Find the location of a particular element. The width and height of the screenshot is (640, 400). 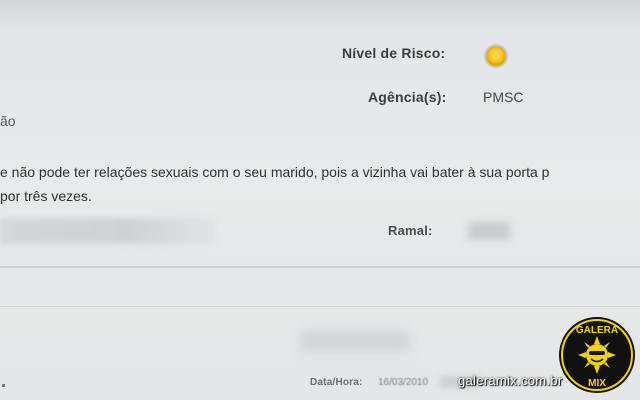

datetime-value: 16/03/2010 is located at coordinates (403, 382).